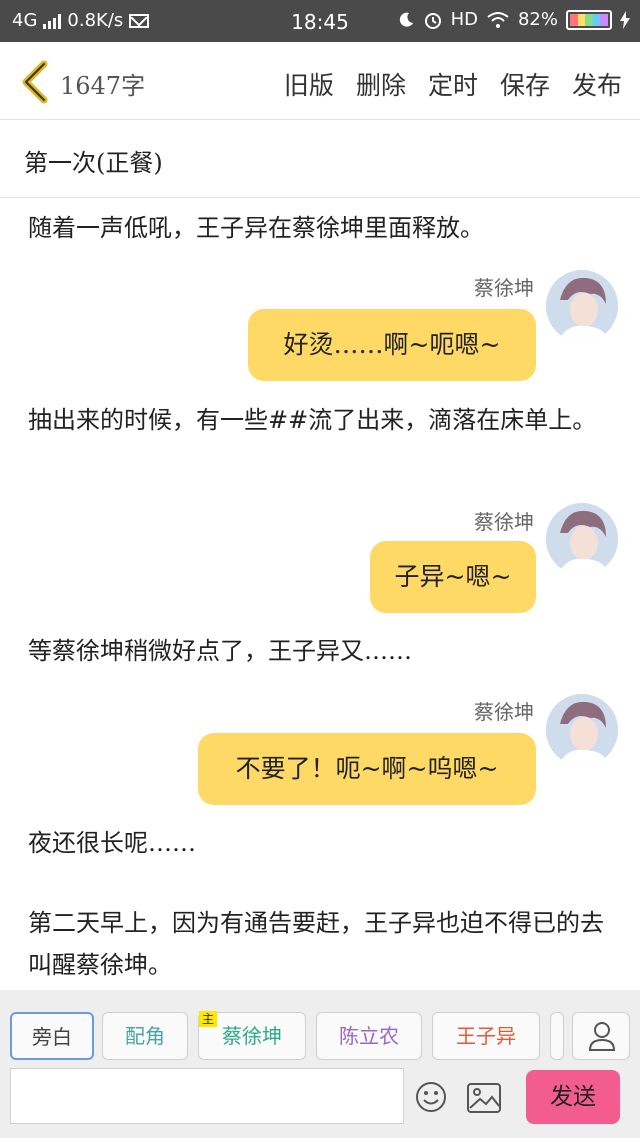 The width and height of the screenshot is (640, 1138). Describe the element at coordinates (52, 1036) in the screenshot. I see `role-narrator: 旁白` at that location.